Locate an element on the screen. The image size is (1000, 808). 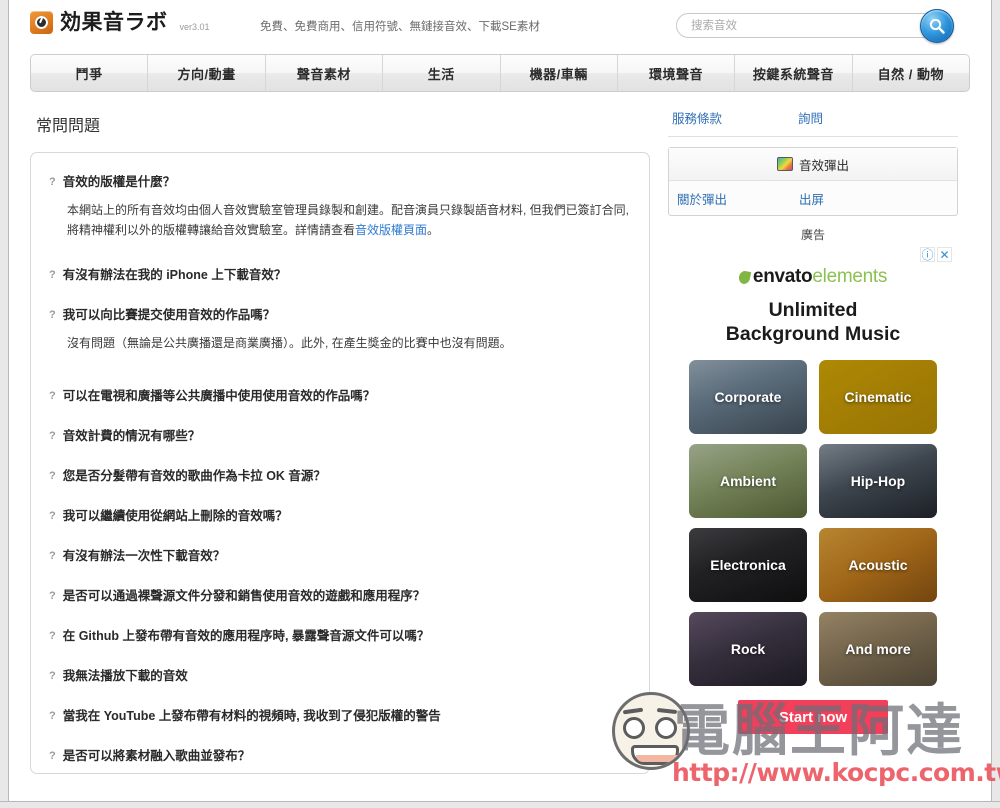
envato-brand-light: elements is located at coordinates (850, 276).